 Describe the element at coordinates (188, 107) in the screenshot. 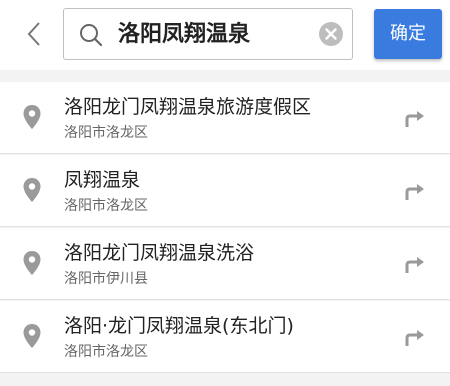

I see `item-title: 洛阳龙门凤翔温泉旅游度假区` at that location.